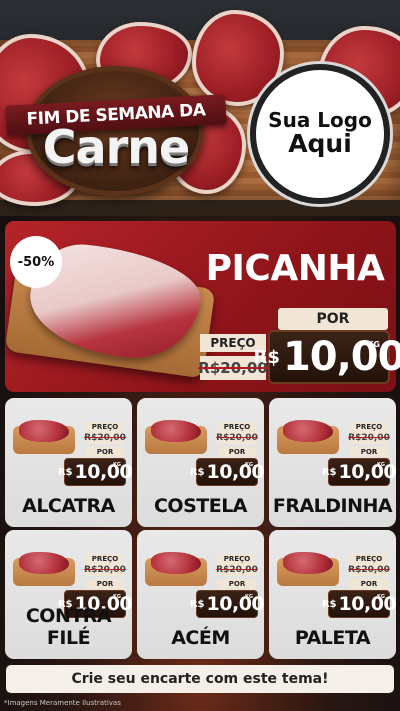 Image resolution: width=400 pixels, height=711 pixels. I want to click on featured-product-name: PICANHA, so click(295, 268).